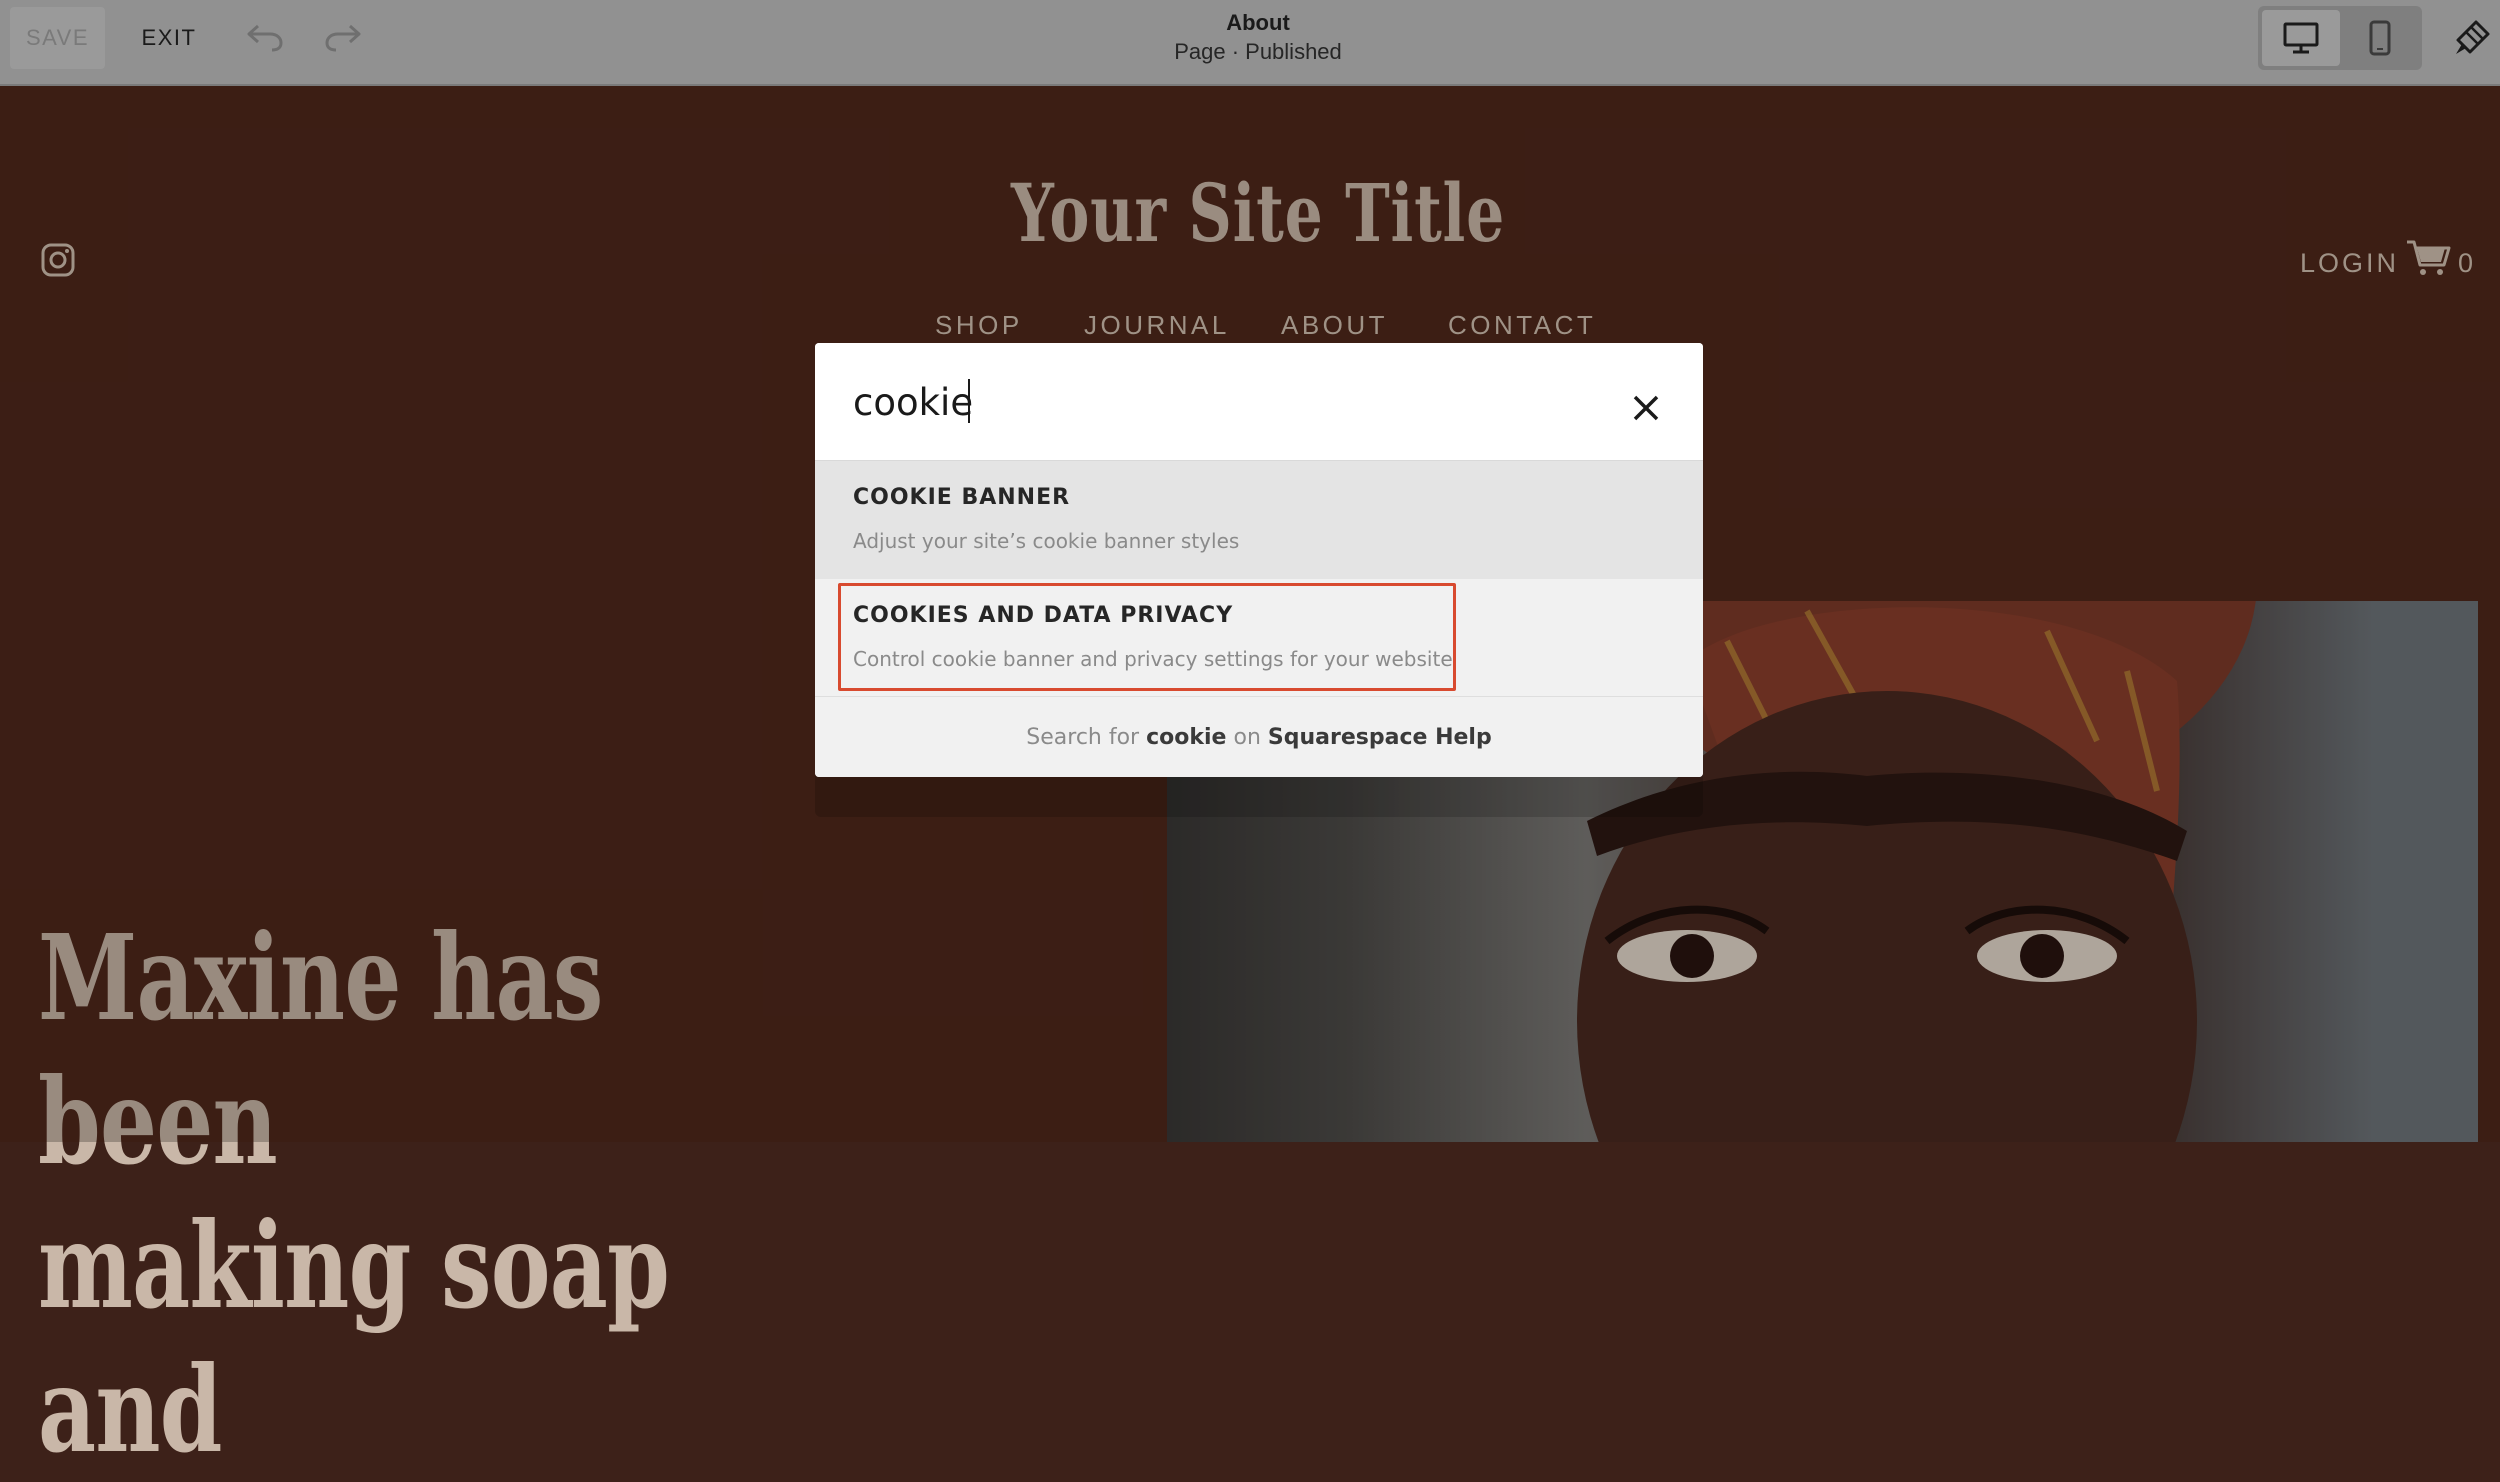 This screenshot has width=2500, height=1482. What do you see at coordinates (1247, 737) in the screenshot?
I see `help-middle: on` at bounding box center [1247, 737].